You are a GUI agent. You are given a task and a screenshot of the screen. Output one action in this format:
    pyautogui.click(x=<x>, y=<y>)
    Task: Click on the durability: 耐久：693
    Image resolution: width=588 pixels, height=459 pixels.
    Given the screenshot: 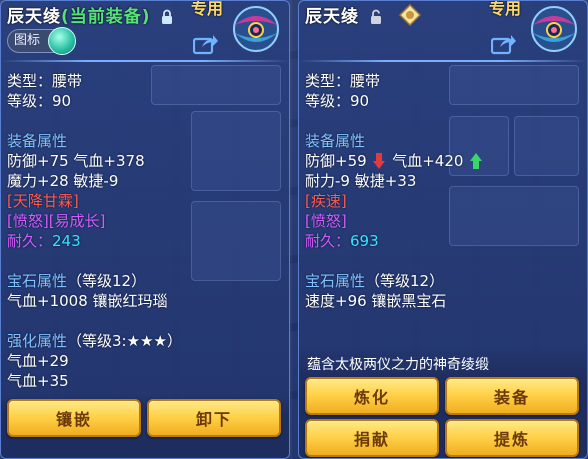 What is the action you would take?
    pyautogui.click(x=342, y=241)
    